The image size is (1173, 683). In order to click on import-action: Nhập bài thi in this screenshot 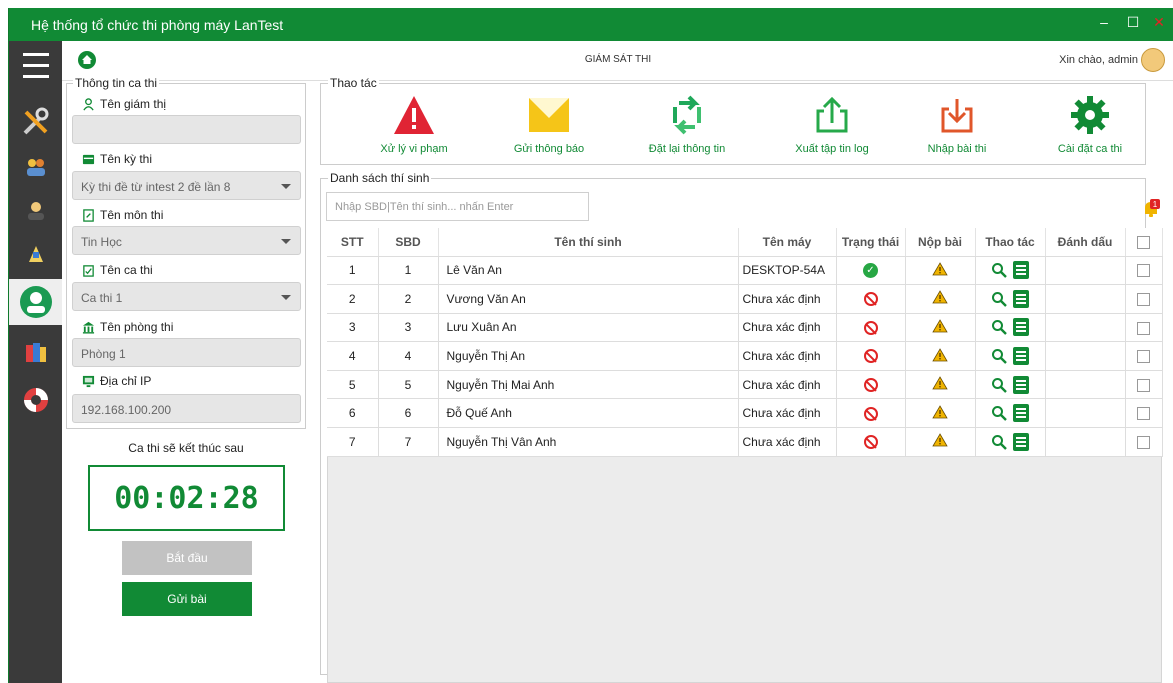, I will do `click(957, 124)`.